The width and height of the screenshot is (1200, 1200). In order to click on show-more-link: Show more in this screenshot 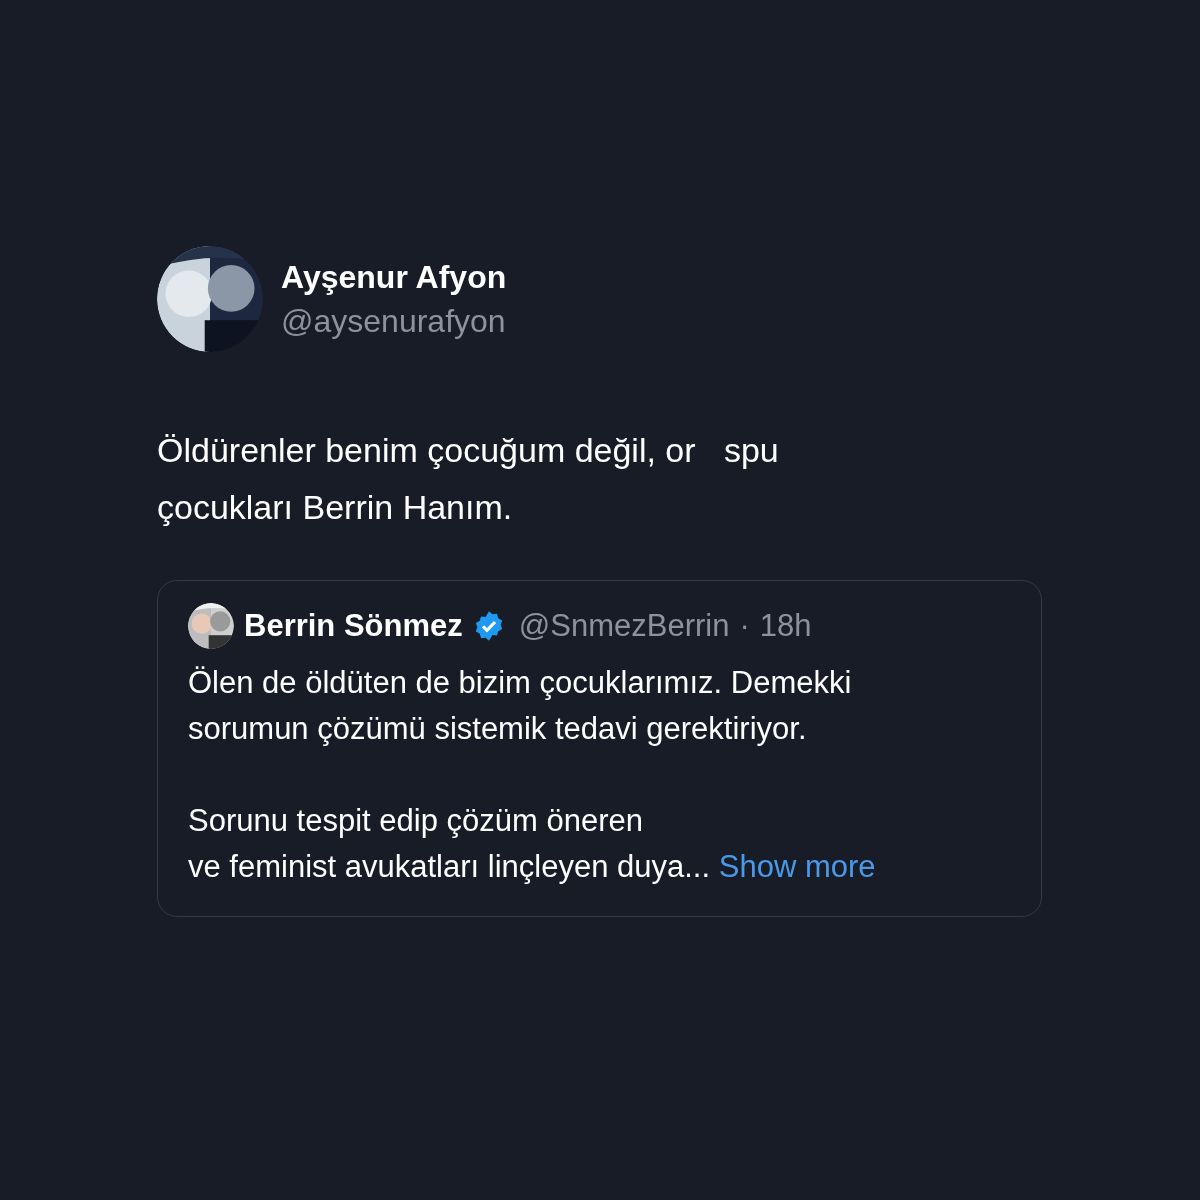, I will do `click(797, 866)`.